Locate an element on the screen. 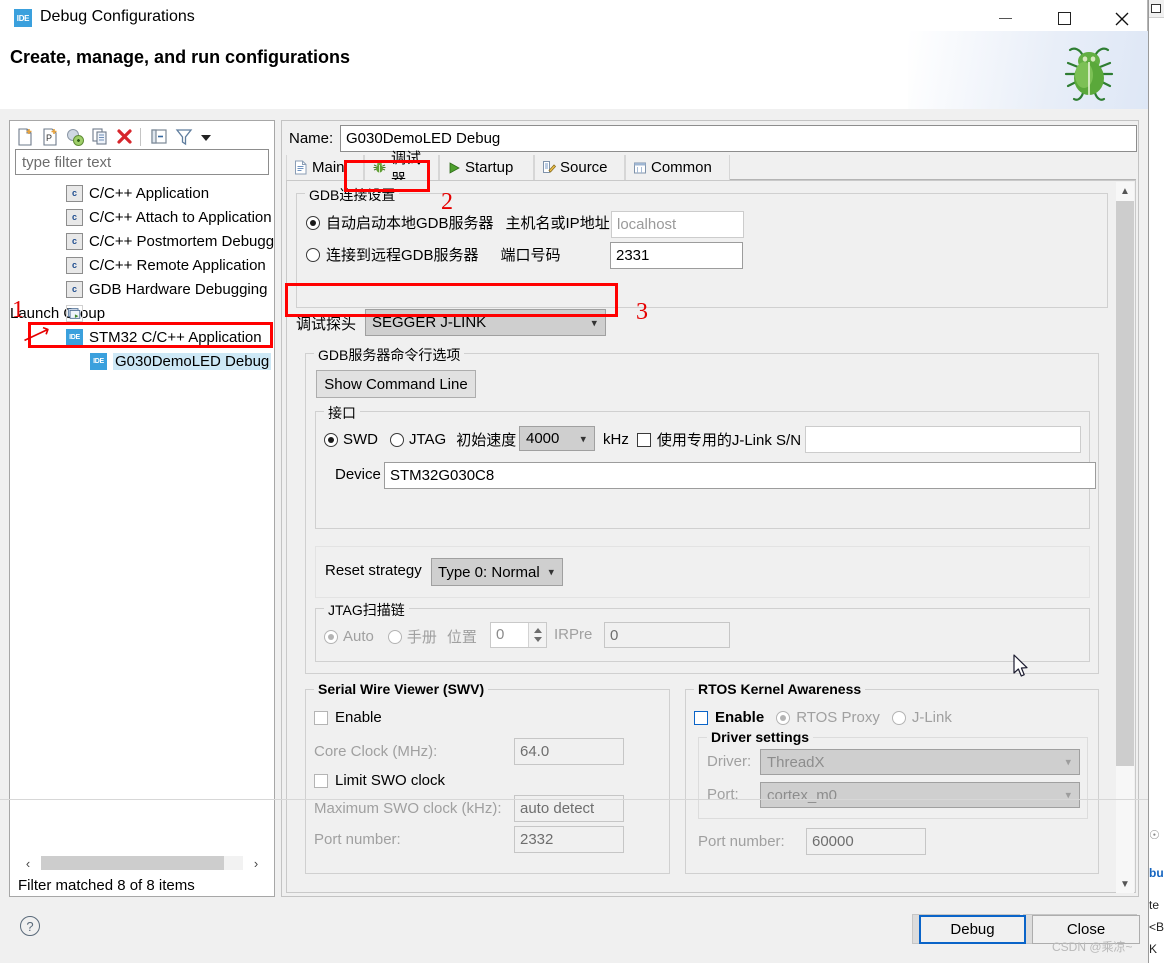 The image size is (1164, 963). remote-radio-row: 连接到远程GDB服务器 端口号码 is located at coordinates (433, 254).